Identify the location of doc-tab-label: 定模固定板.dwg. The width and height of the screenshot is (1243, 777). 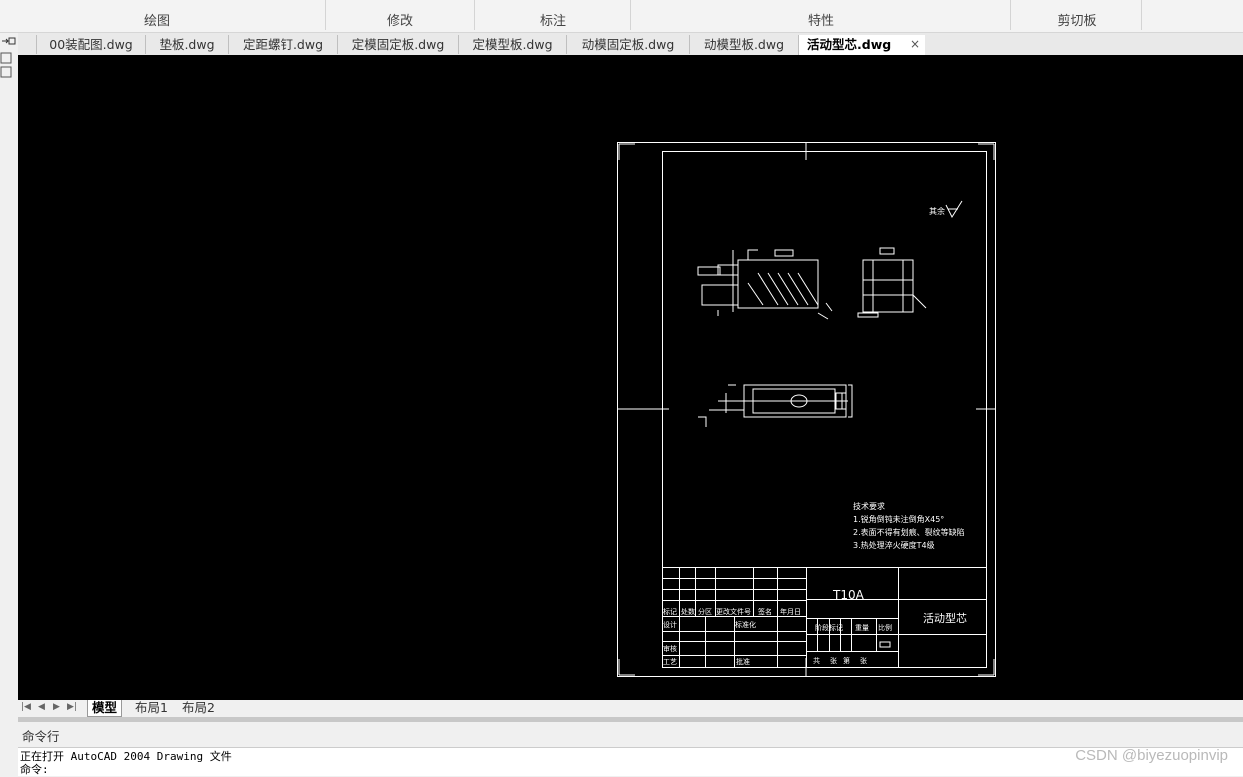
(398, 44).